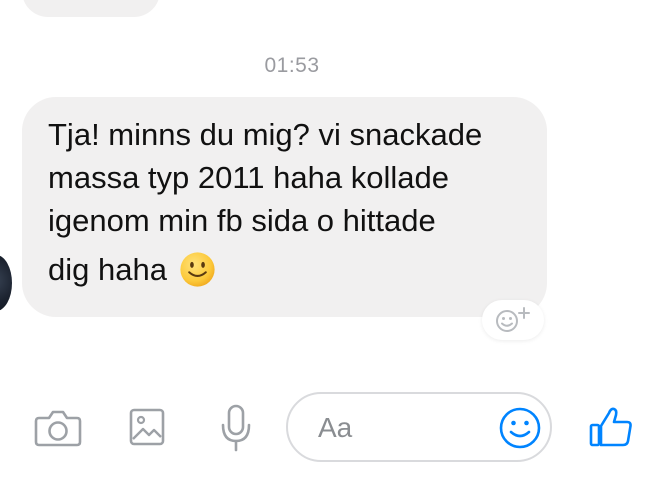 The image size is (667, 479). Describe the element at coordinates (335, 427) in the screenshot. I see `message-input-placeholder: Aa` at that location.